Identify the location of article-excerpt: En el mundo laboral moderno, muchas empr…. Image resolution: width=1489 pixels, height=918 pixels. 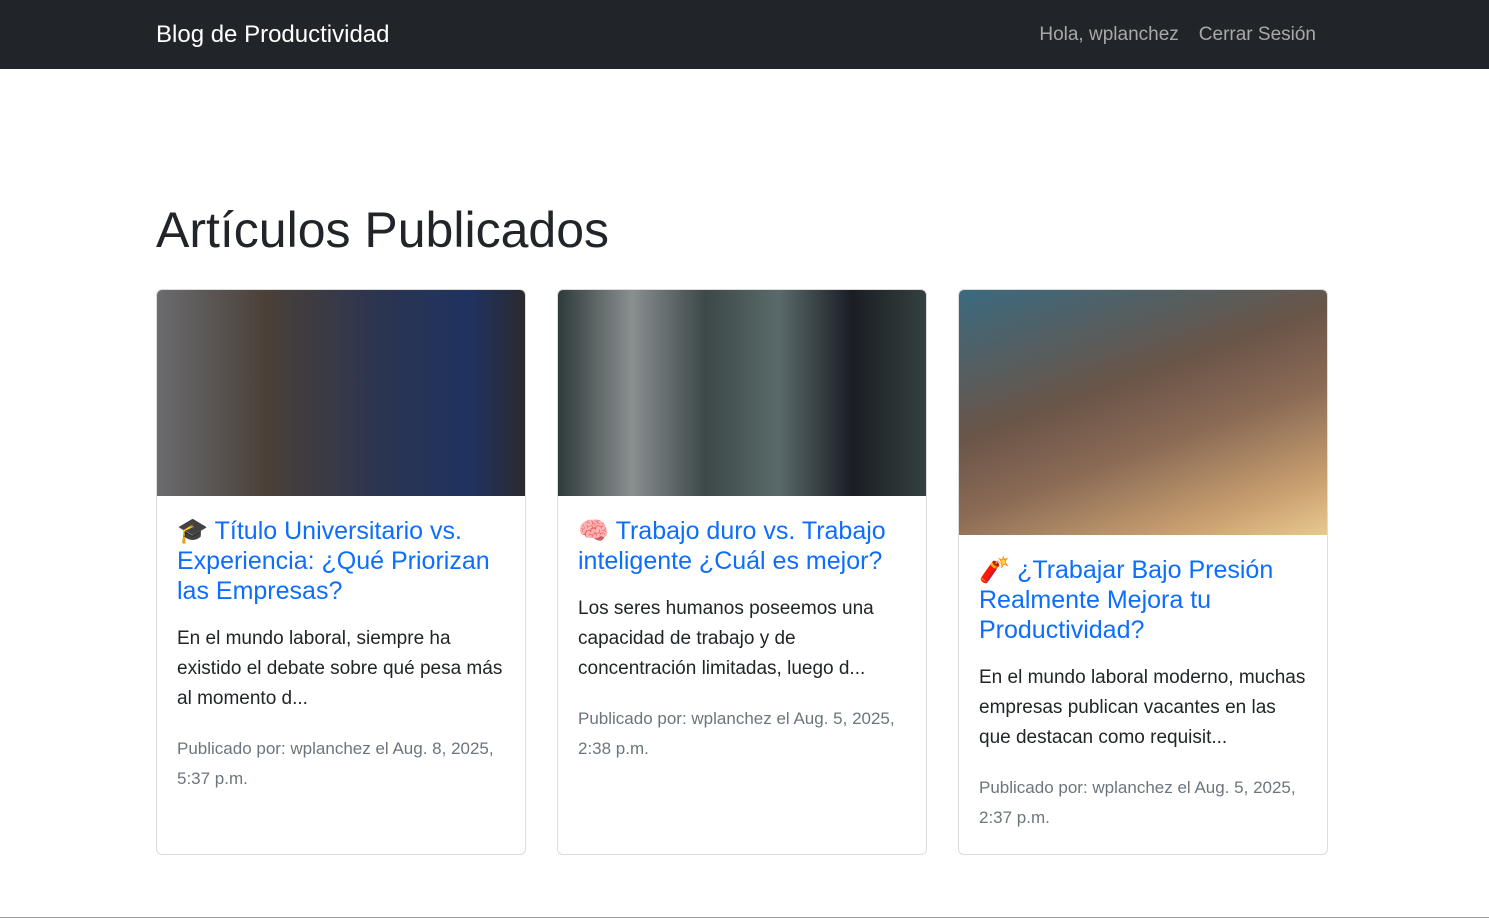
(1142, 707).